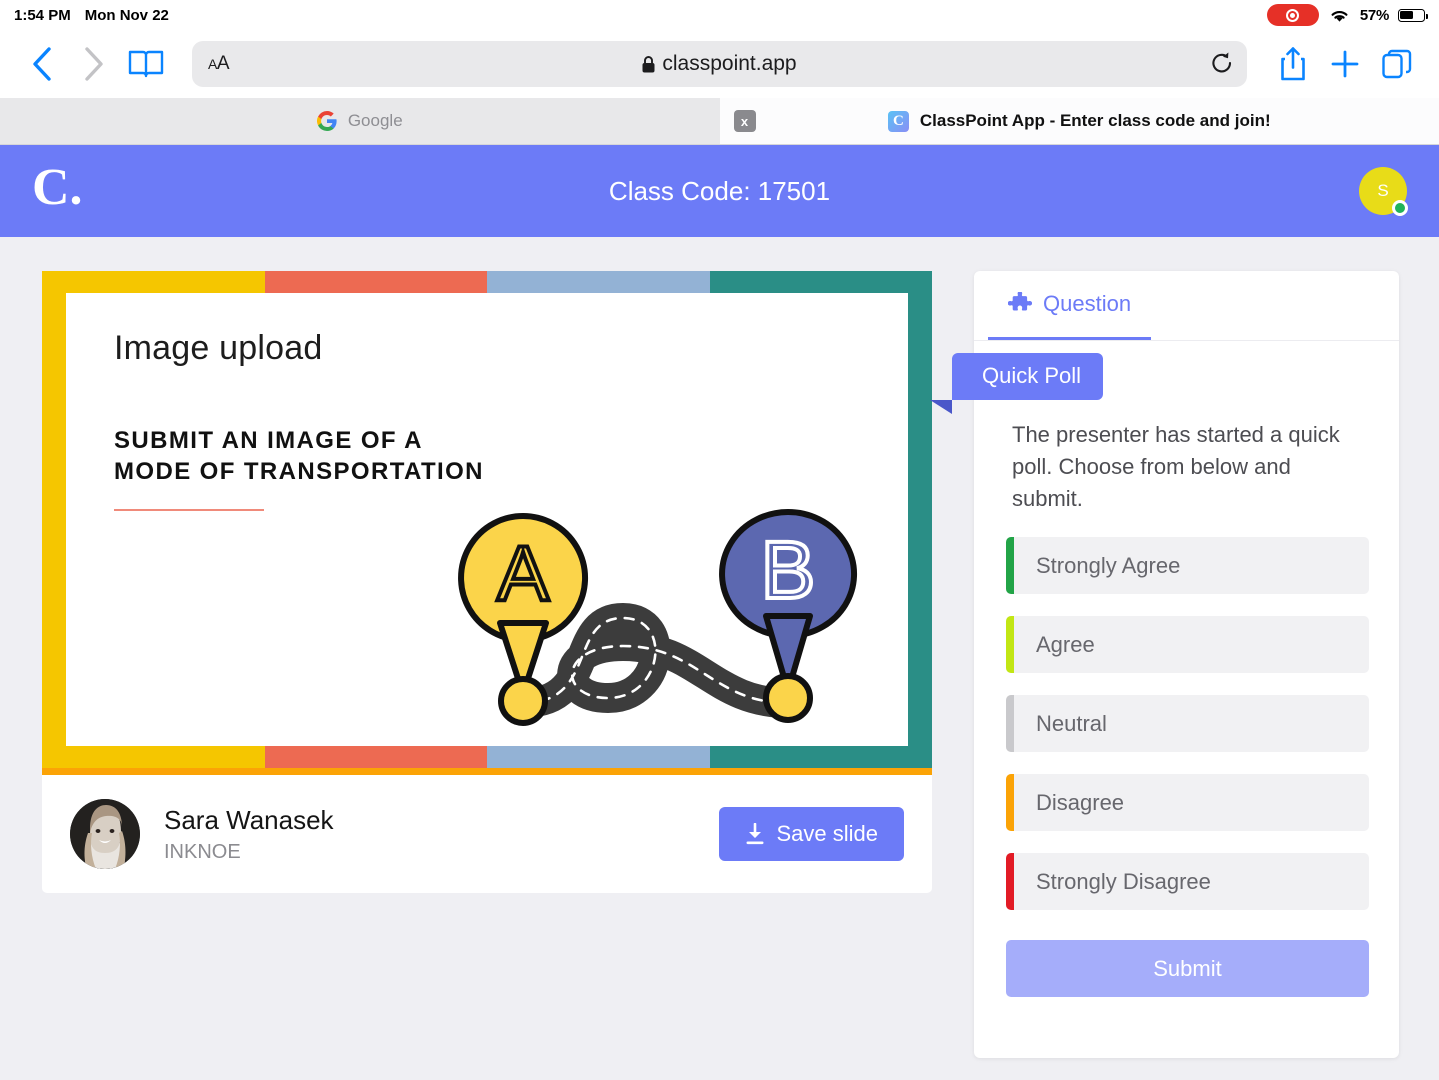 Image resolution: width=1439 pixels, height=1080 pixels. I want to click on browser-tab-google: Google, so click(360, 121).